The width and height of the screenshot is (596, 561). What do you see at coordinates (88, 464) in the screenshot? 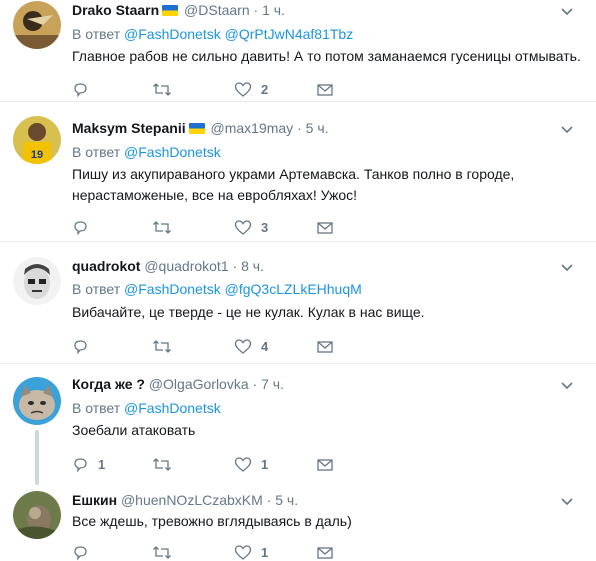
I see `reply-button: 1` at bounding box center [88, 464].